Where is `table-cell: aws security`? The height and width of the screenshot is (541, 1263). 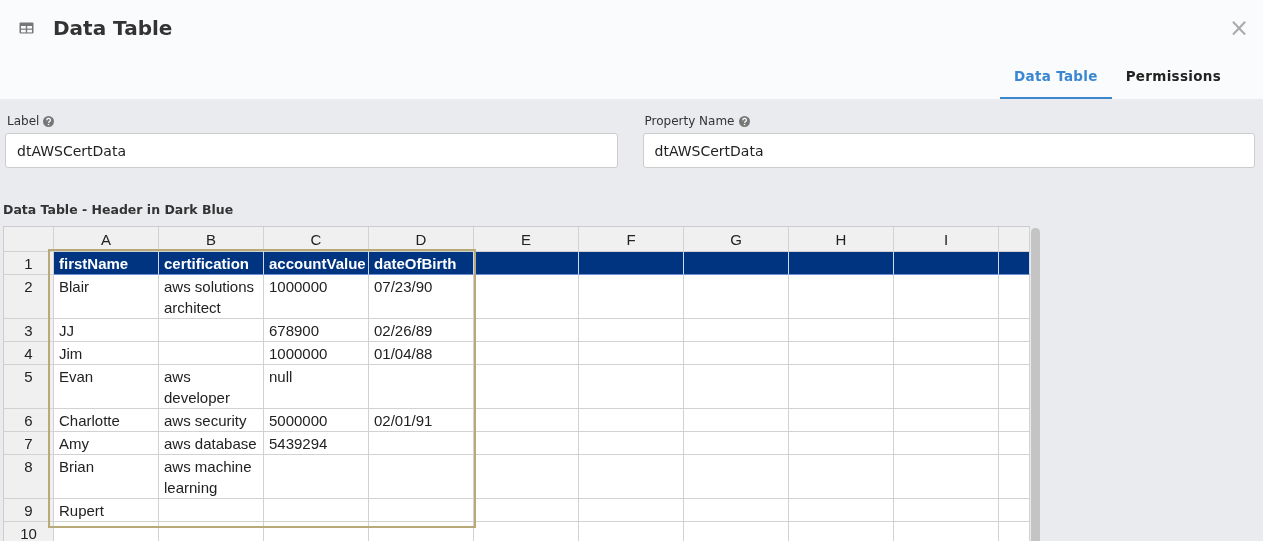
table-cell: aws security is located at coordinates (211, 420).